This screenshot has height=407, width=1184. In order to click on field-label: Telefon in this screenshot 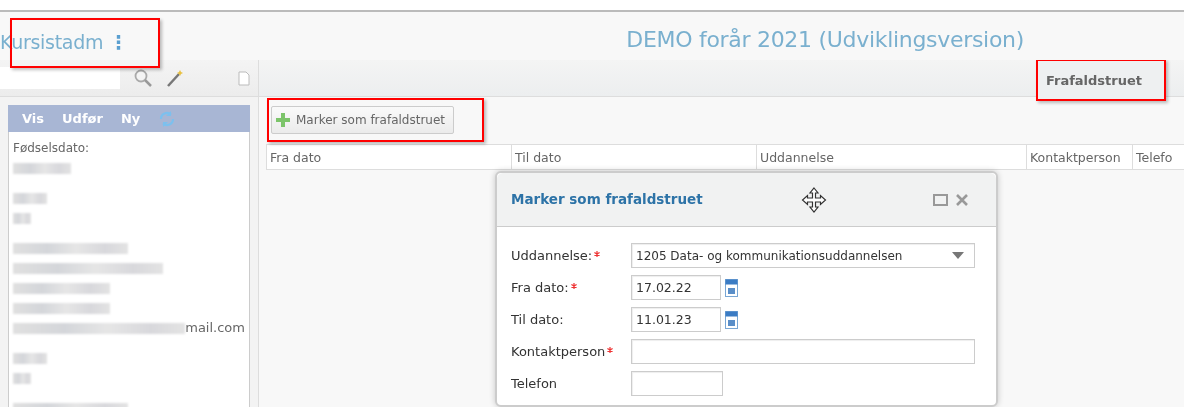, I will do `click(534, 383)`.